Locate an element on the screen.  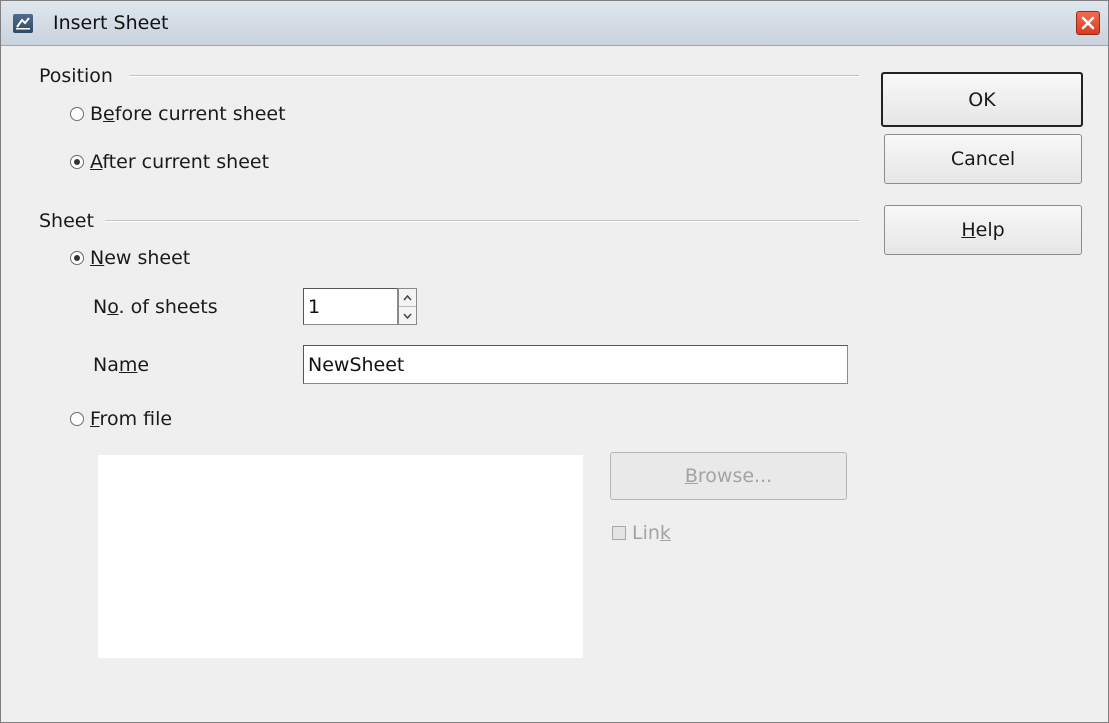
radio-after-current-sheet: After current sheet is located at coordinates (169, 162).